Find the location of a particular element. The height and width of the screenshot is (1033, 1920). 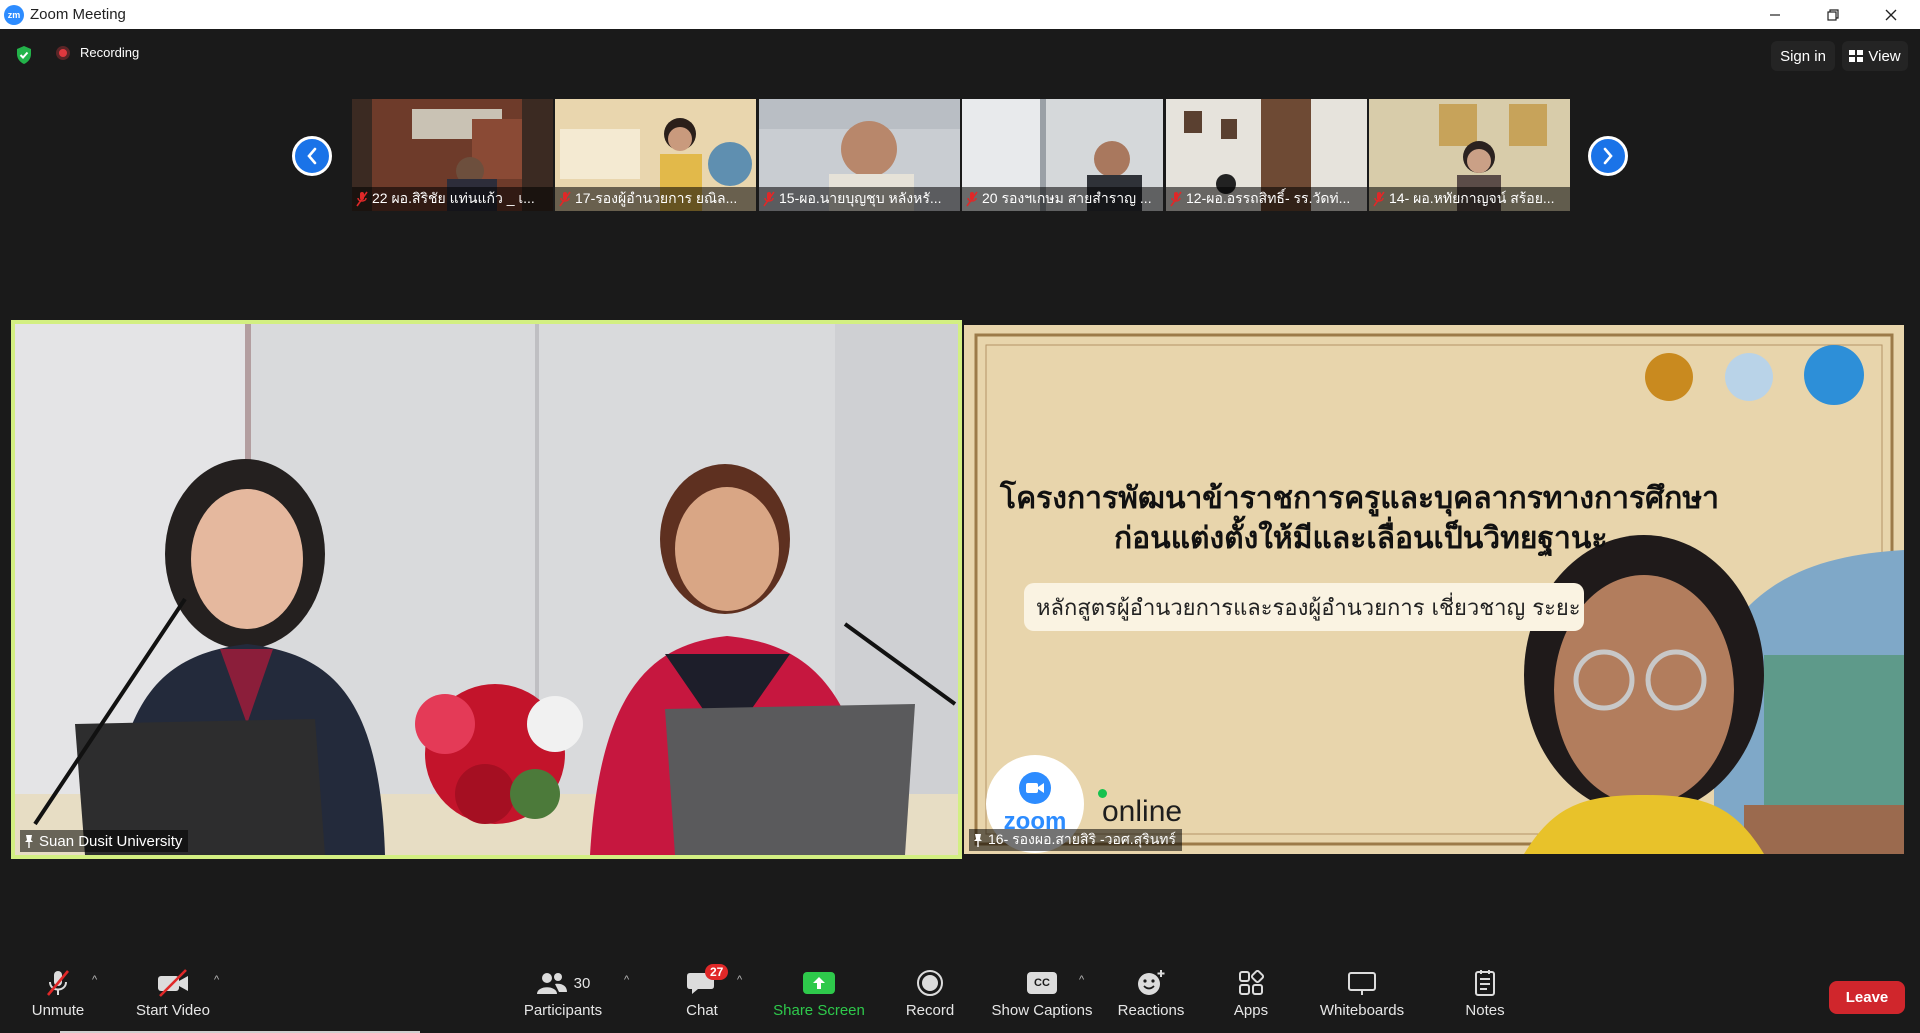

notes-label: Notes is located at coordinates (1485, 1010).